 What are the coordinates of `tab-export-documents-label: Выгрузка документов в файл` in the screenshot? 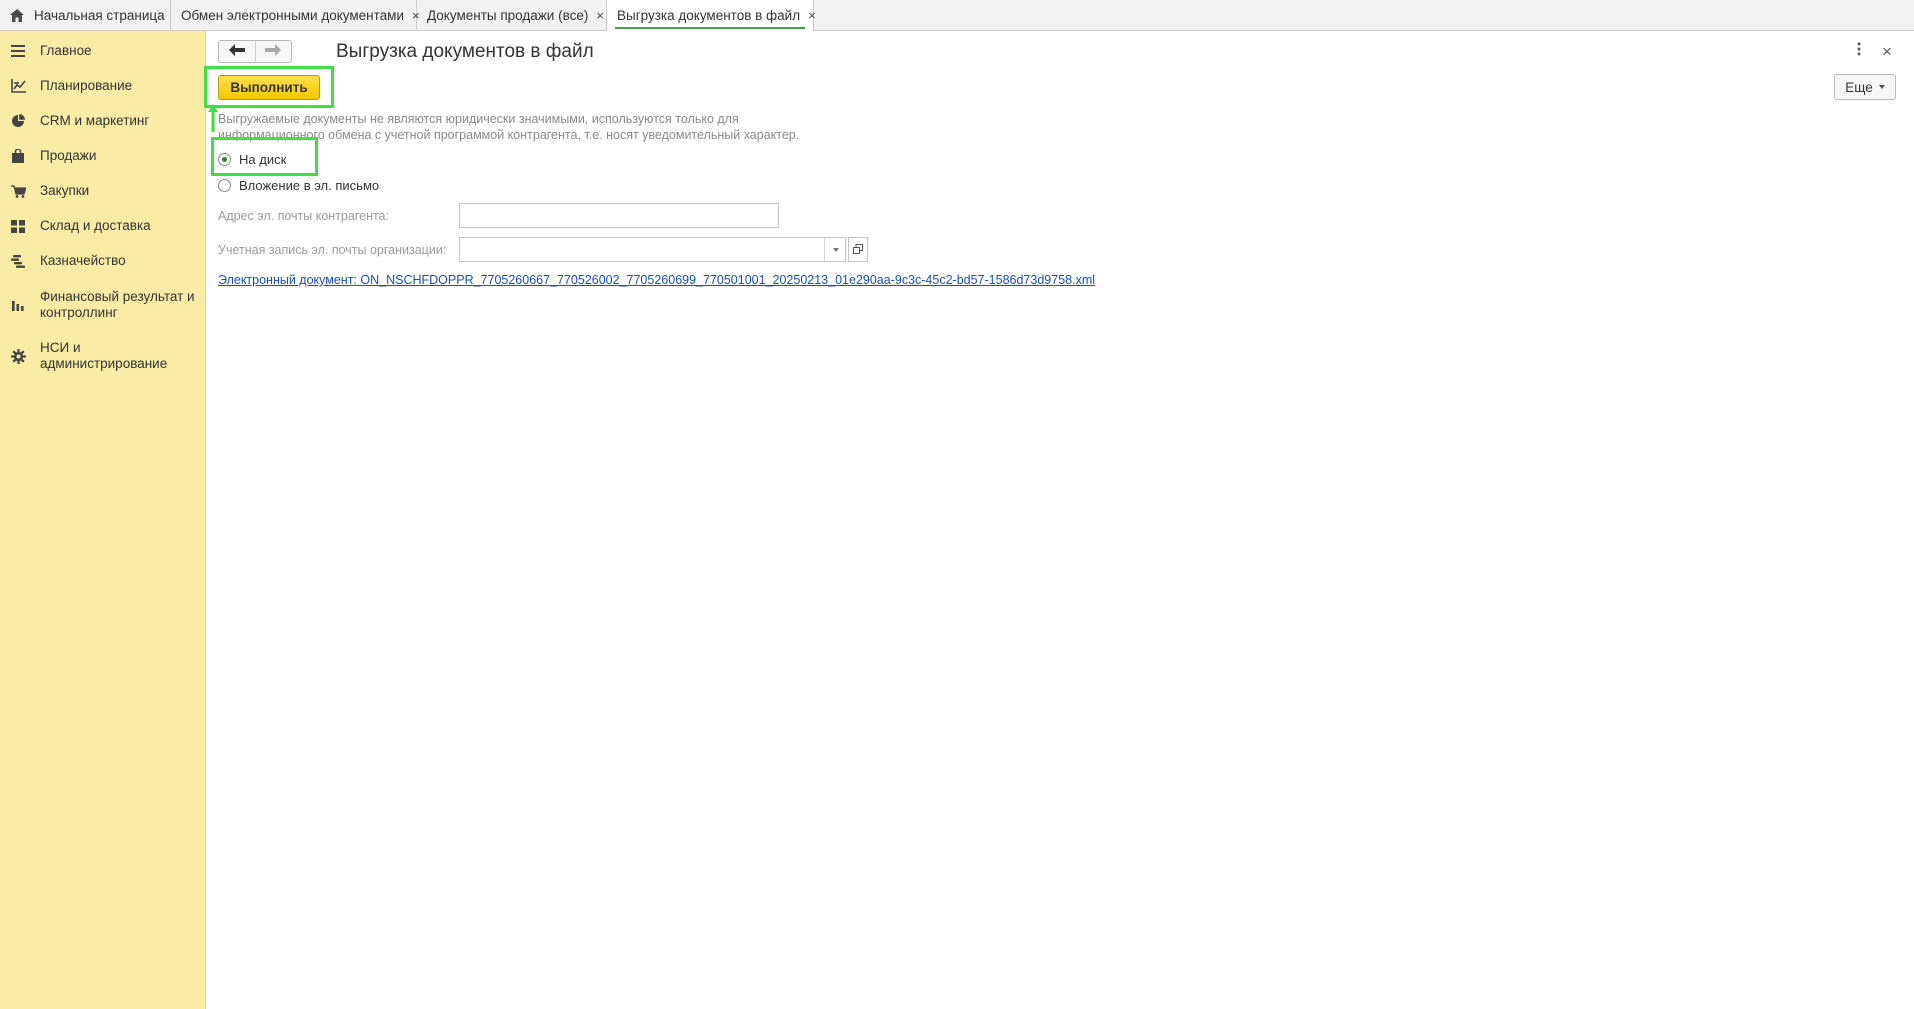 It's located at (709, 15).